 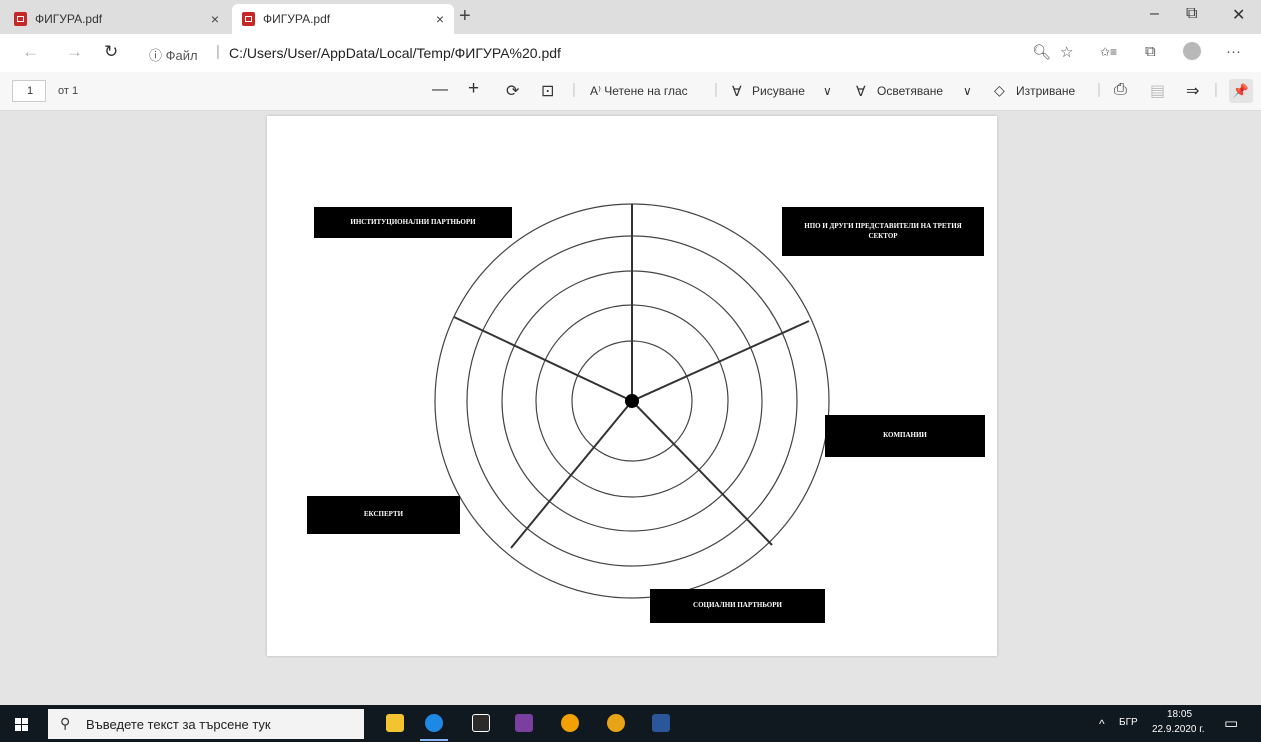 I want to click on print-icon: ⎙, so click(x=1120, y=90).